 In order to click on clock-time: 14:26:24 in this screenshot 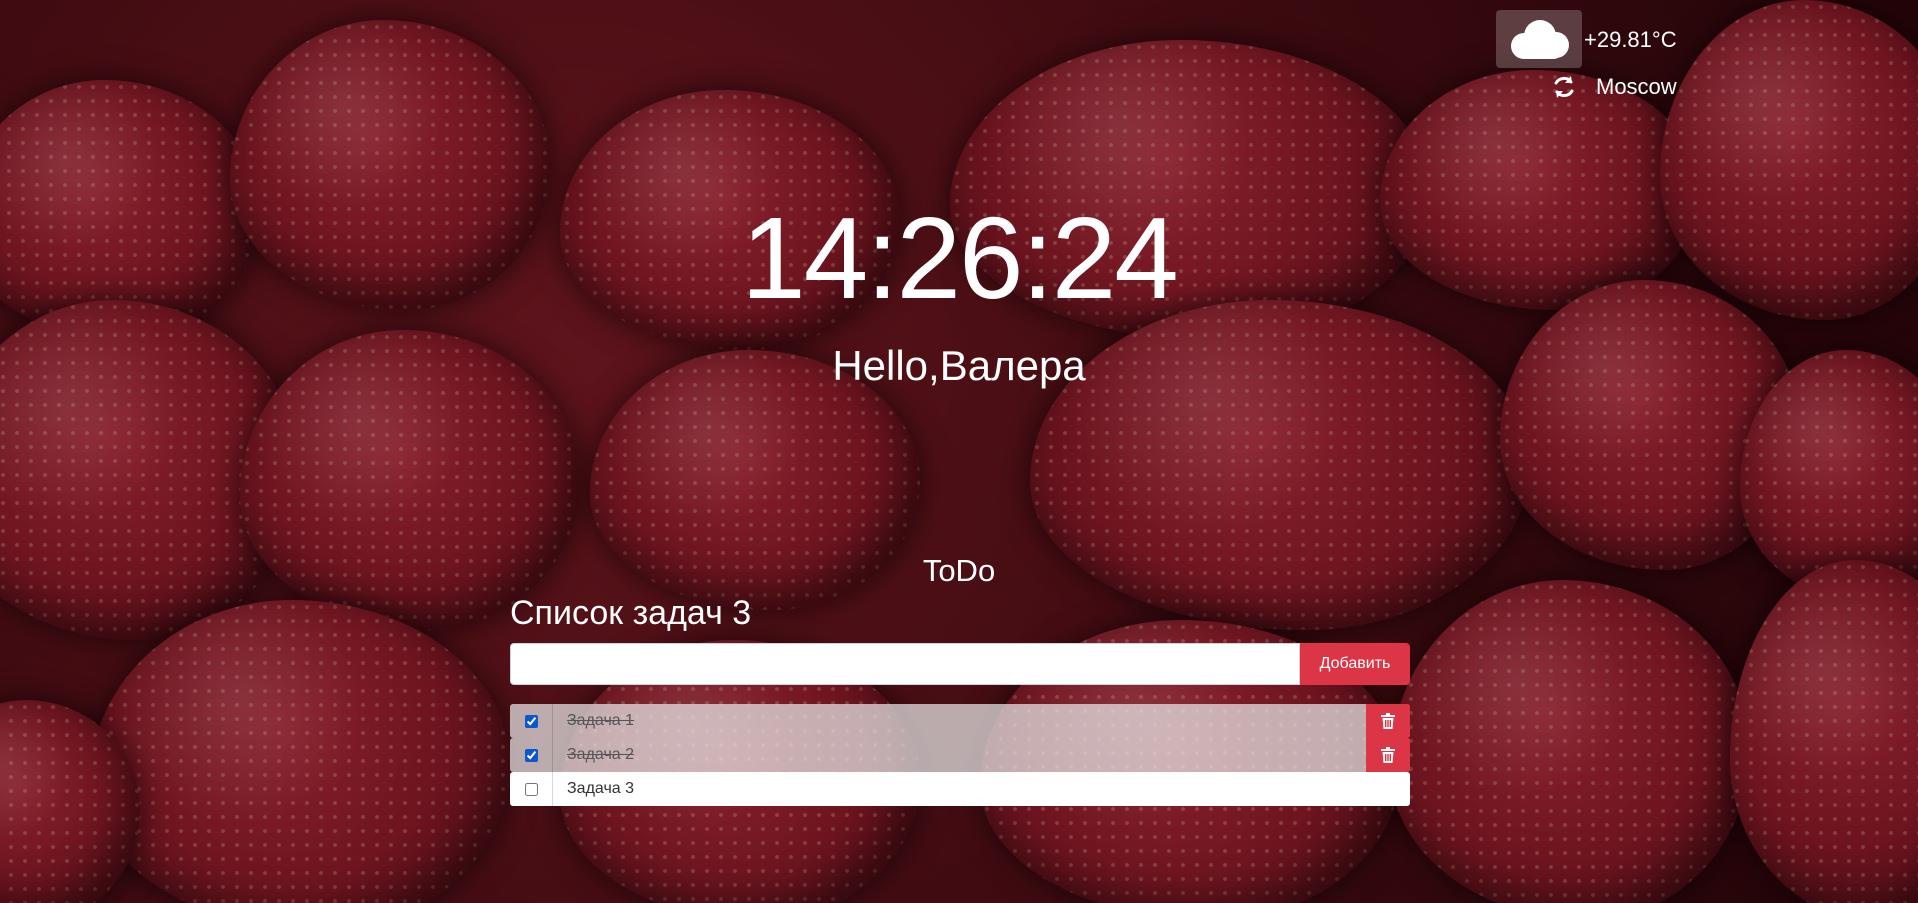, I will do `click(960, 258)`.